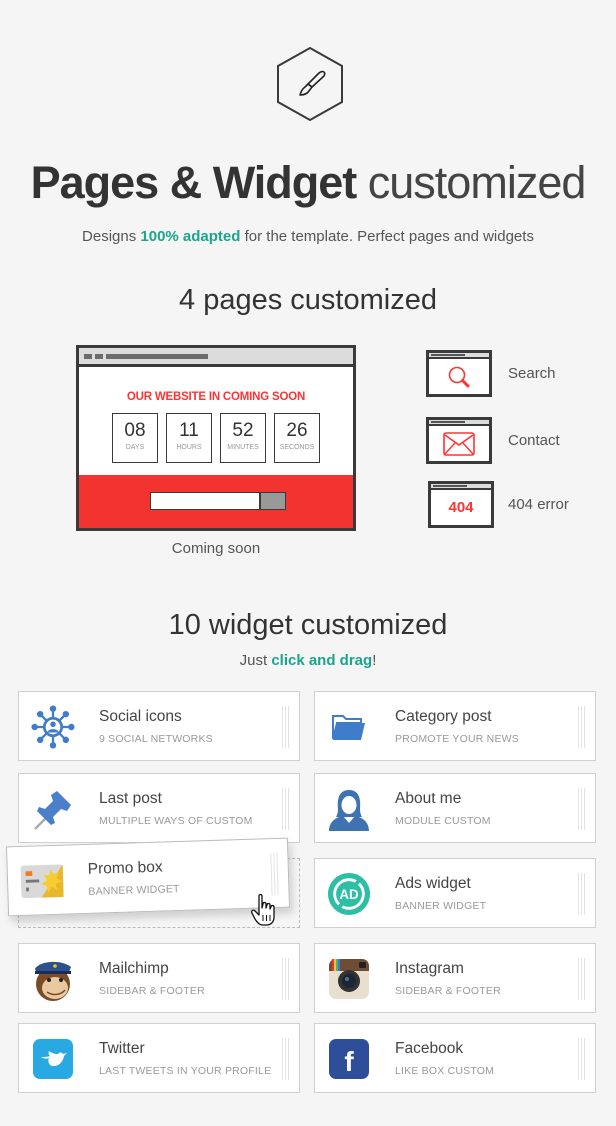 The height and width of the screenshot is (1126, 616). Describe the element at coordinates (297, 447) in the screenshot. I see `countdown-label: SECONDS` at that location.